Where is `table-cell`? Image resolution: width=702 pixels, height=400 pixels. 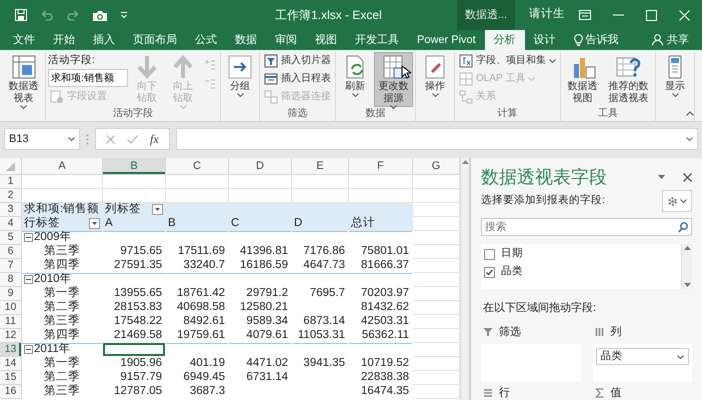 table-cell is located at coordinates (197, 182).